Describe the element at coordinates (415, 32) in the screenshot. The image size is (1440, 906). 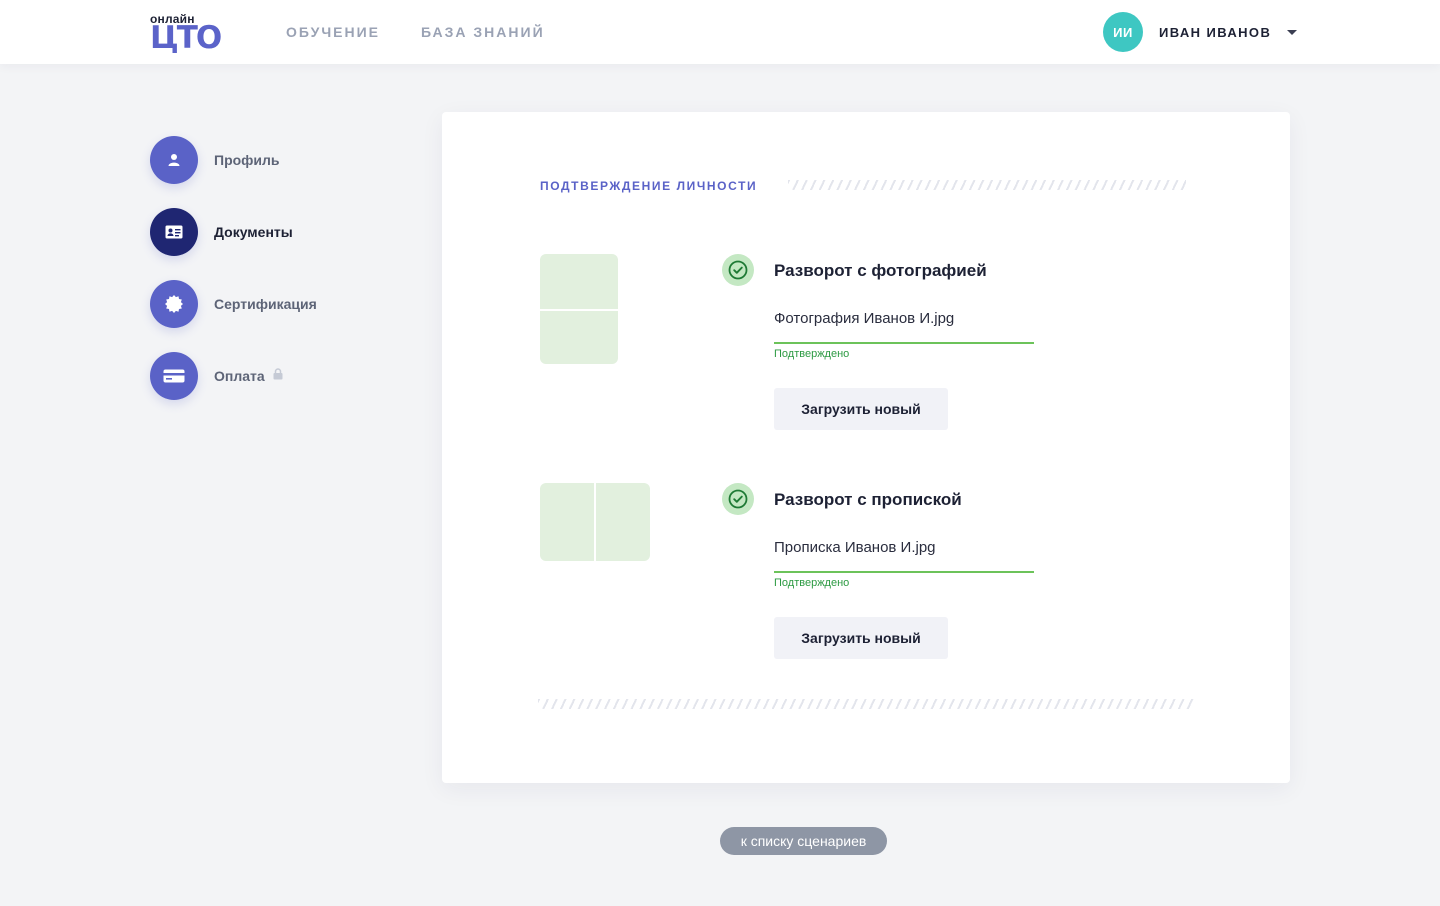
I see `main-nav: ОБУЧЕНИЕ БАЗА ЗНАНИЙ` at that location.